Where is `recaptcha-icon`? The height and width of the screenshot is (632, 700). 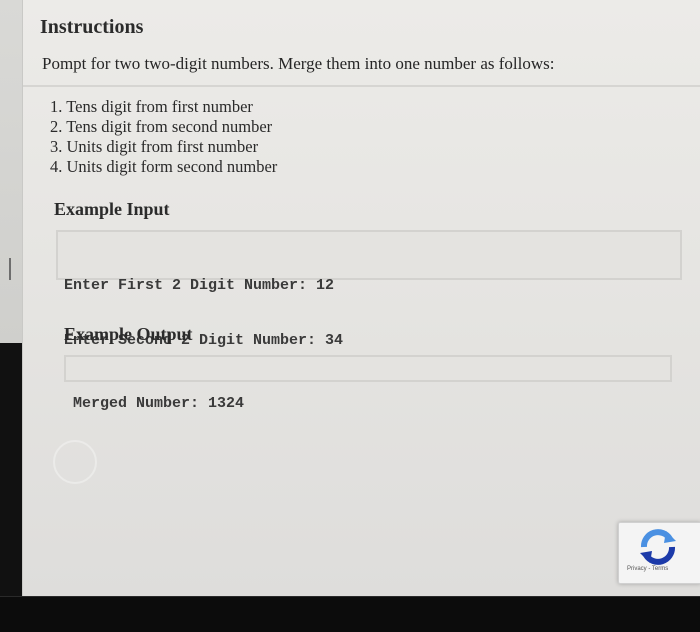
recaptcha-icon is located at coordinates (658, 547).